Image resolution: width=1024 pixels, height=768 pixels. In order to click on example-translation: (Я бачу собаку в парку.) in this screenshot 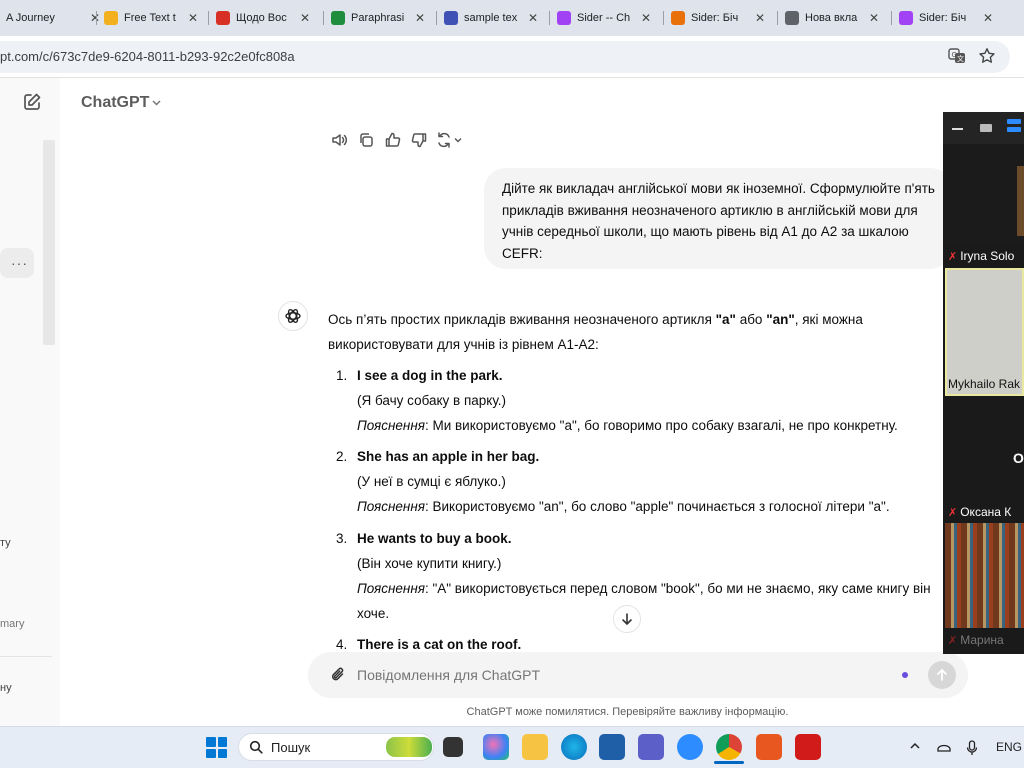, I will do `click(432, 400)`.